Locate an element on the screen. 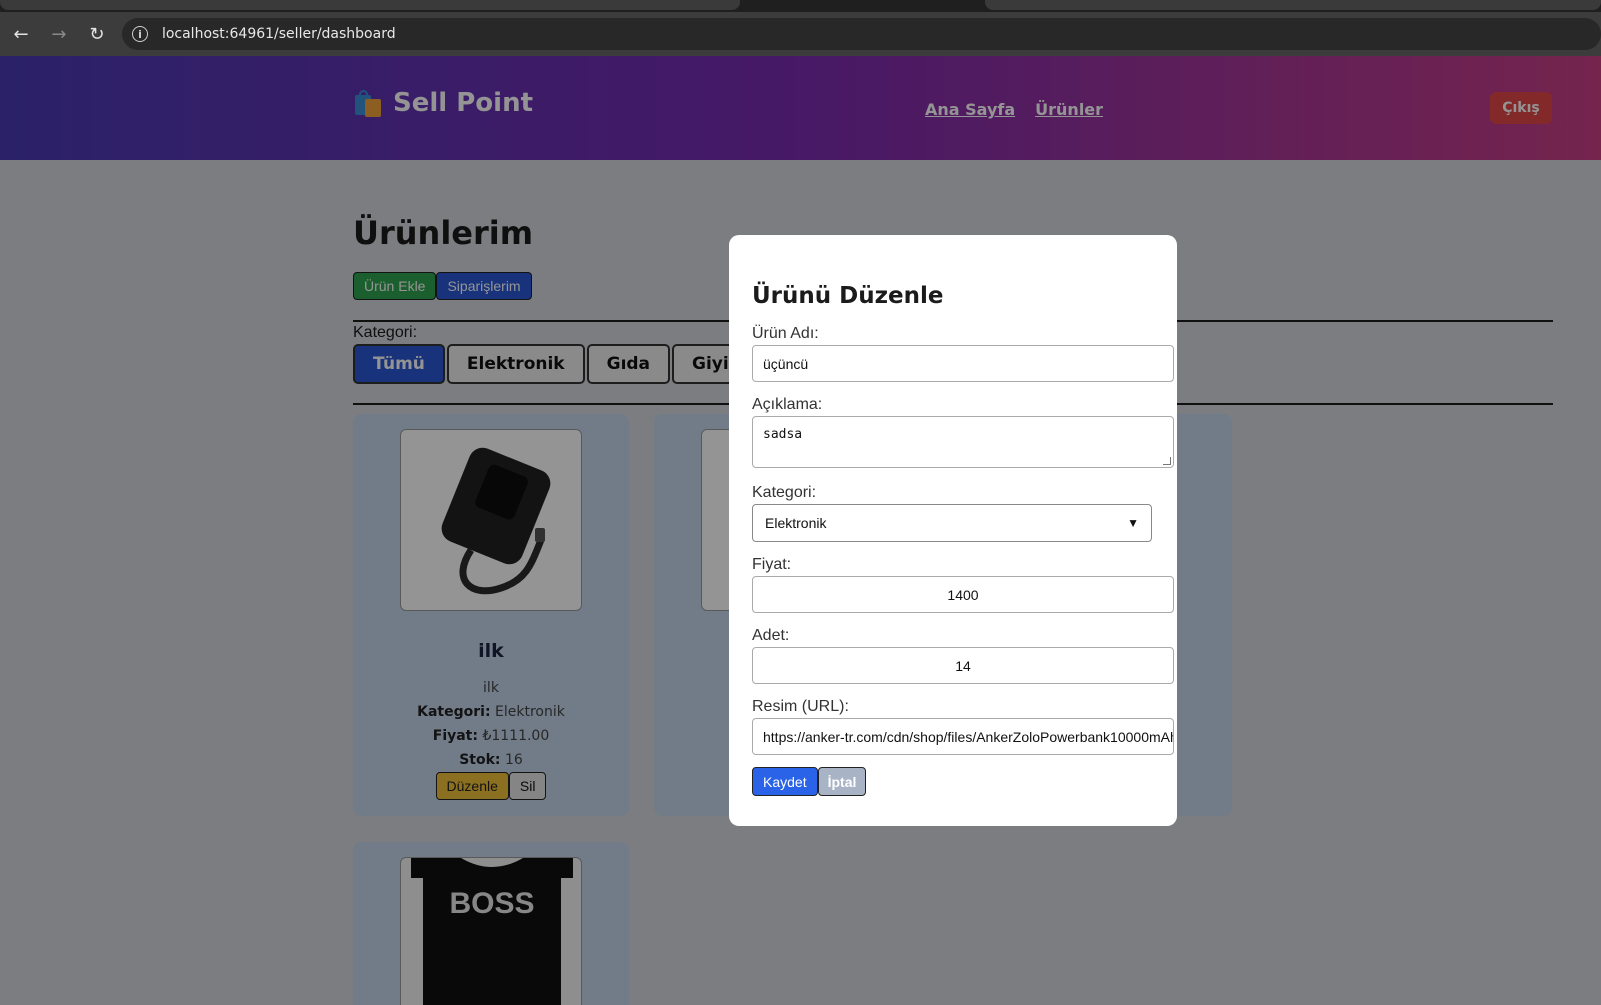 The image size is (1601, 1005). back-icon: ← is located at coordinates (21, 34).